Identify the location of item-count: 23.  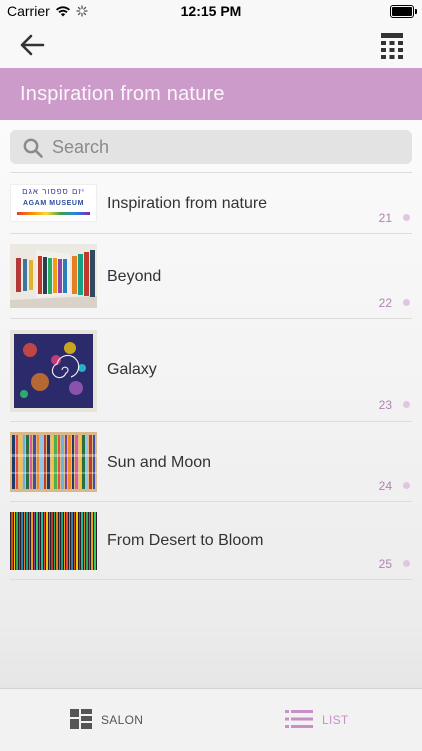
(385, 405).